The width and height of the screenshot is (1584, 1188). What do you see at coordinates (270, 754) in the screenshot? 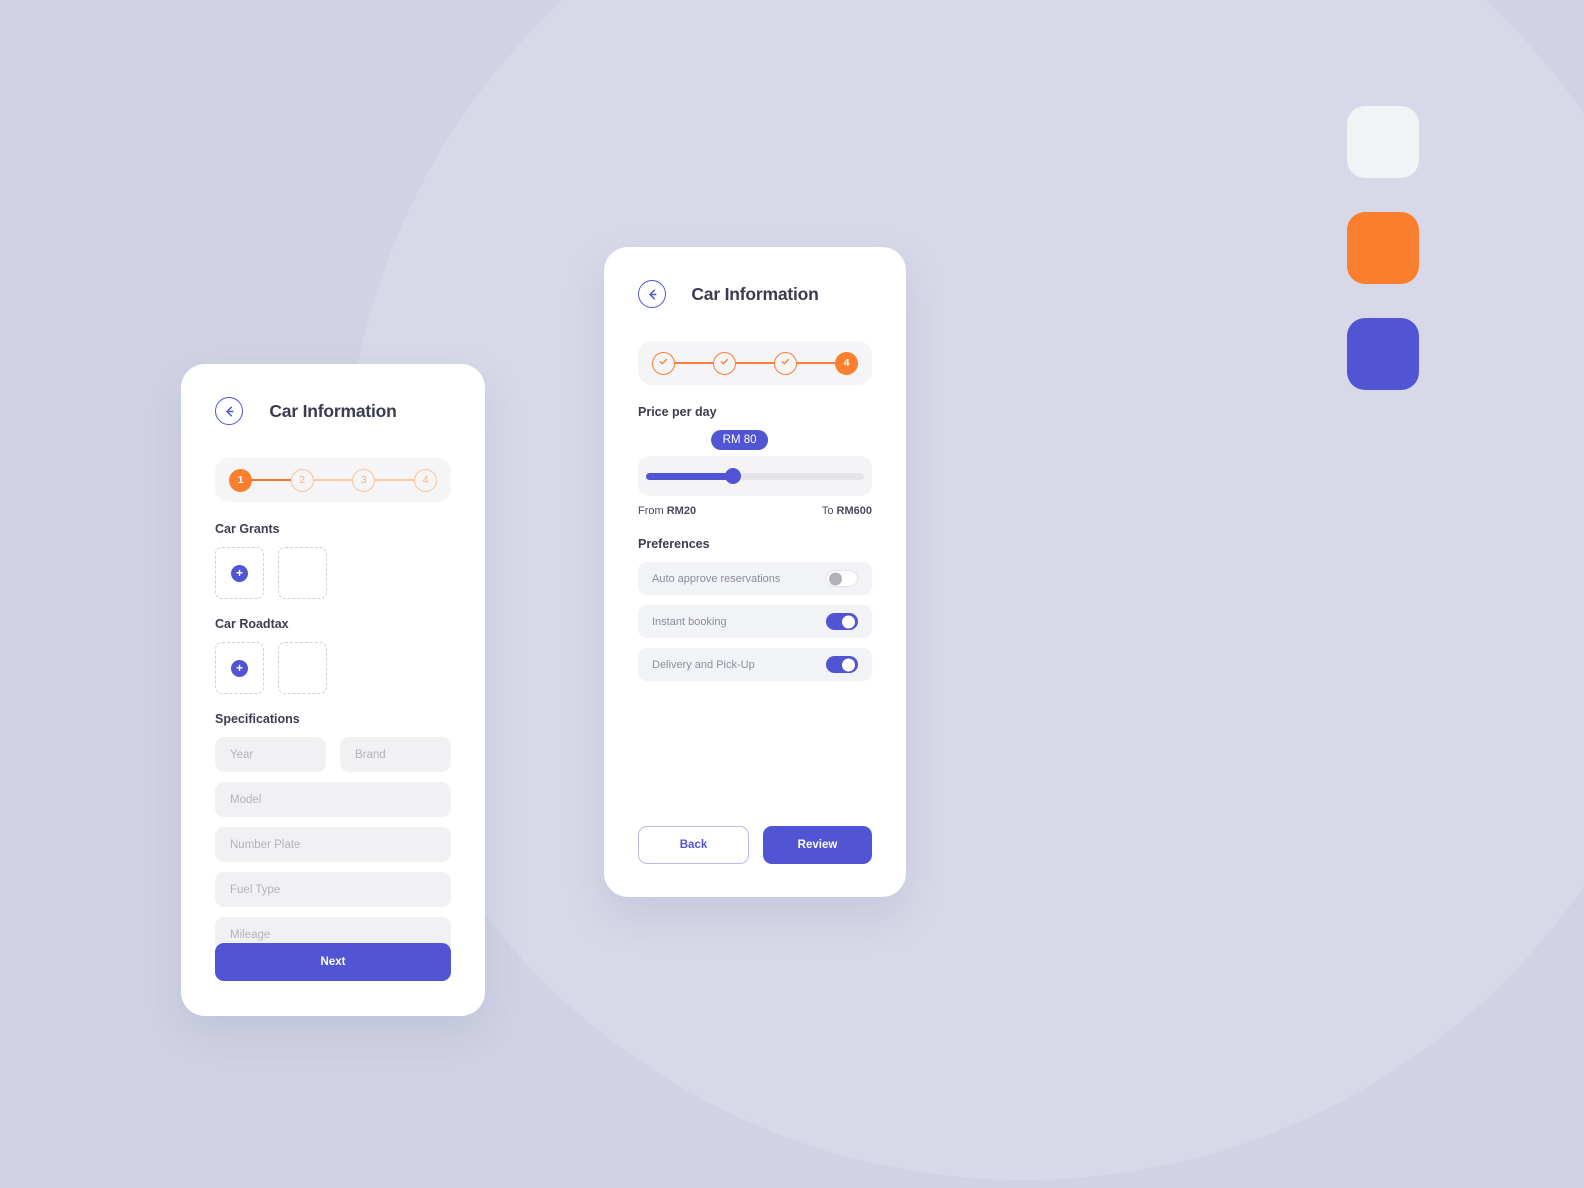
I see `year-input` at bounding box center [270, 754].